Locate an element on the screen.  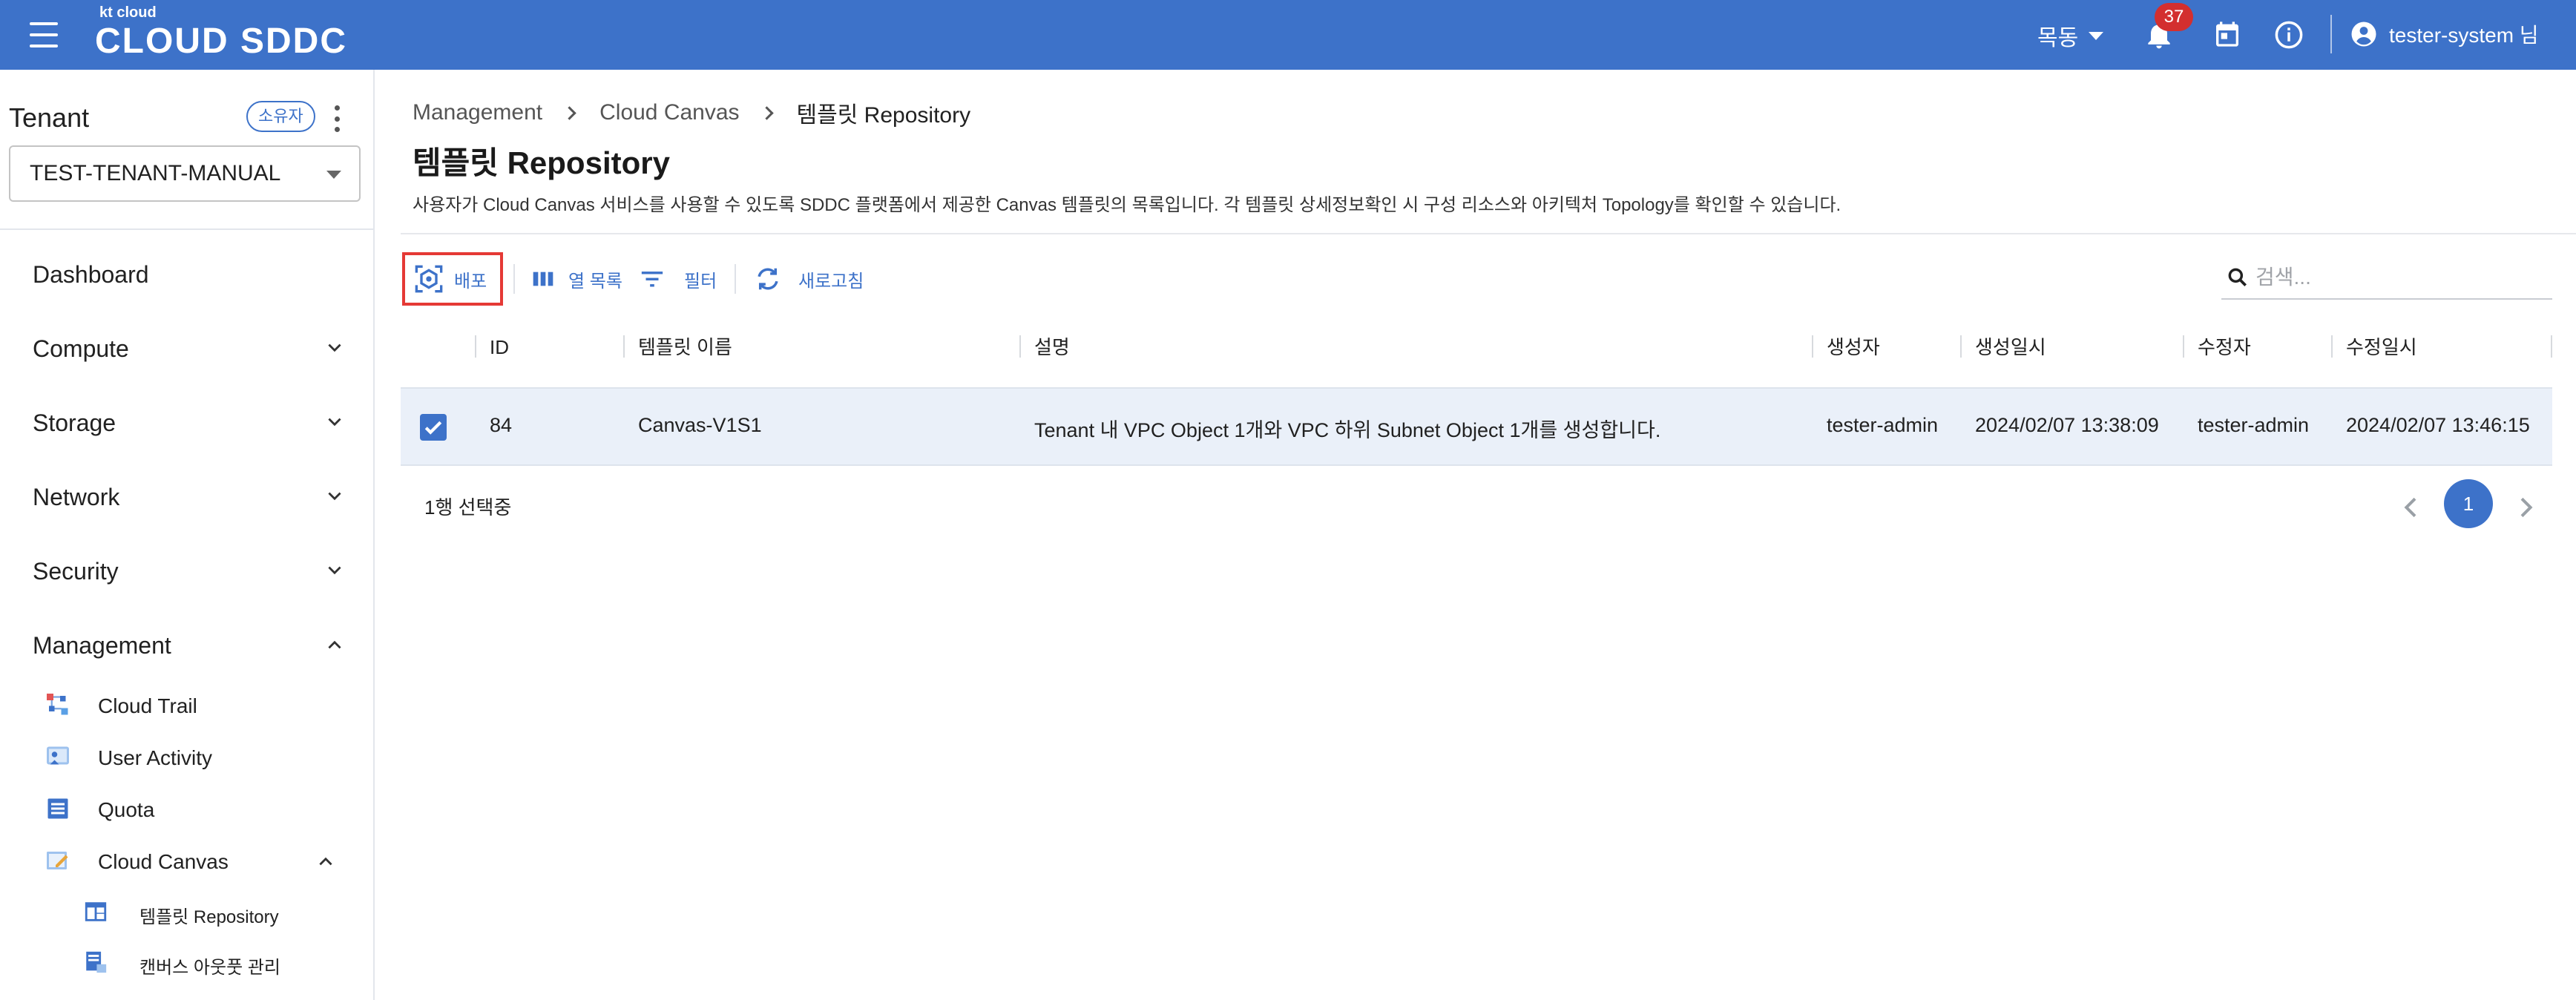
cloud-trail-icon is located at coordinates (57, 704).